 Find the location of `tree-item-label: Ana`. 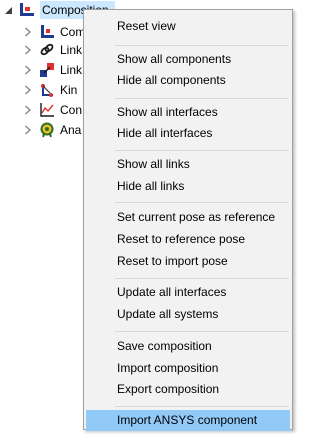

tree-item-label: Ana is located at coordinates (71, 130).